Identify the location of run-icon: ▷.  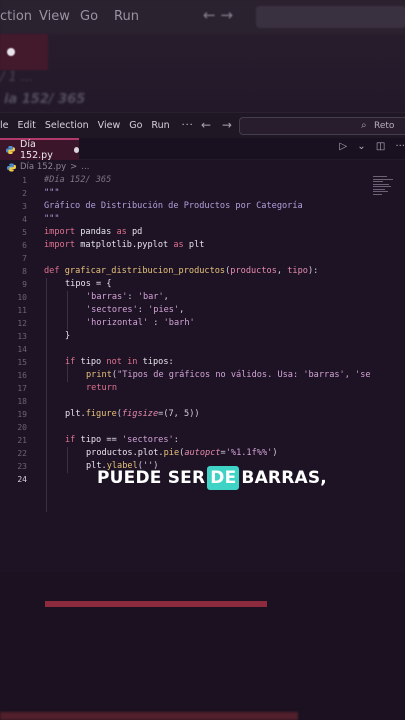
(343, 146).